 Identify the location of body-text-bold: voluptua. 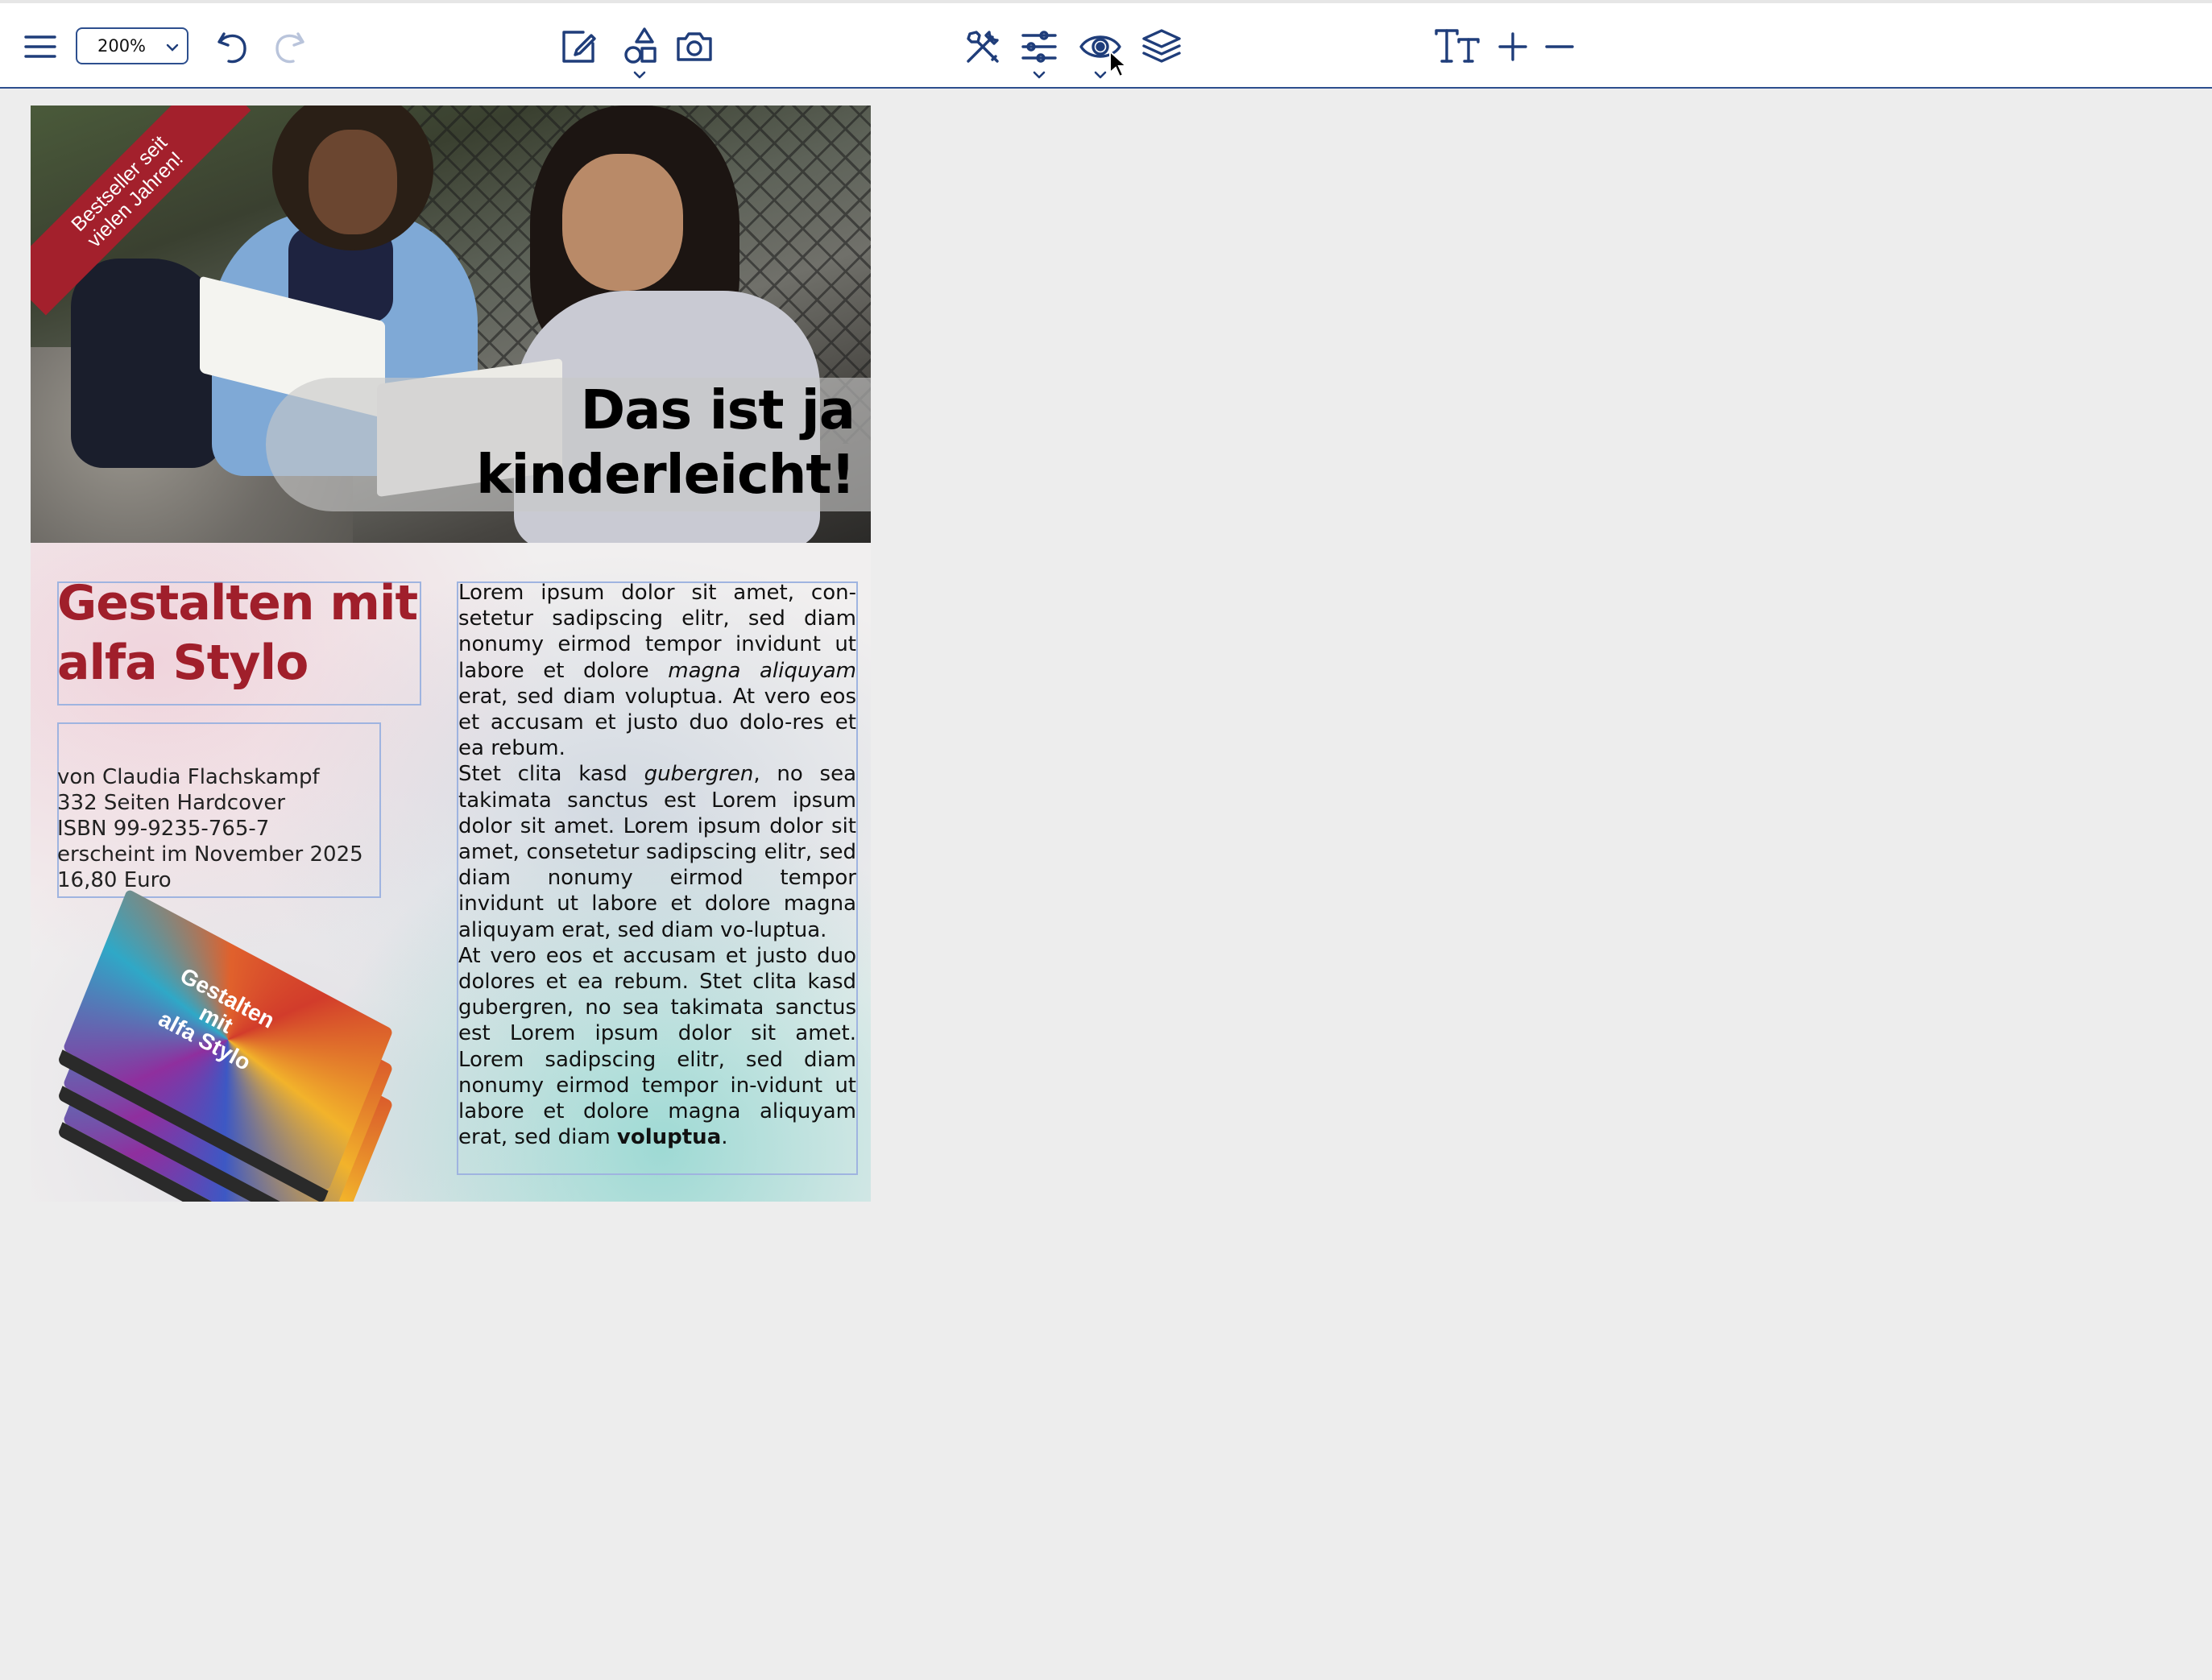
(669, 1137).